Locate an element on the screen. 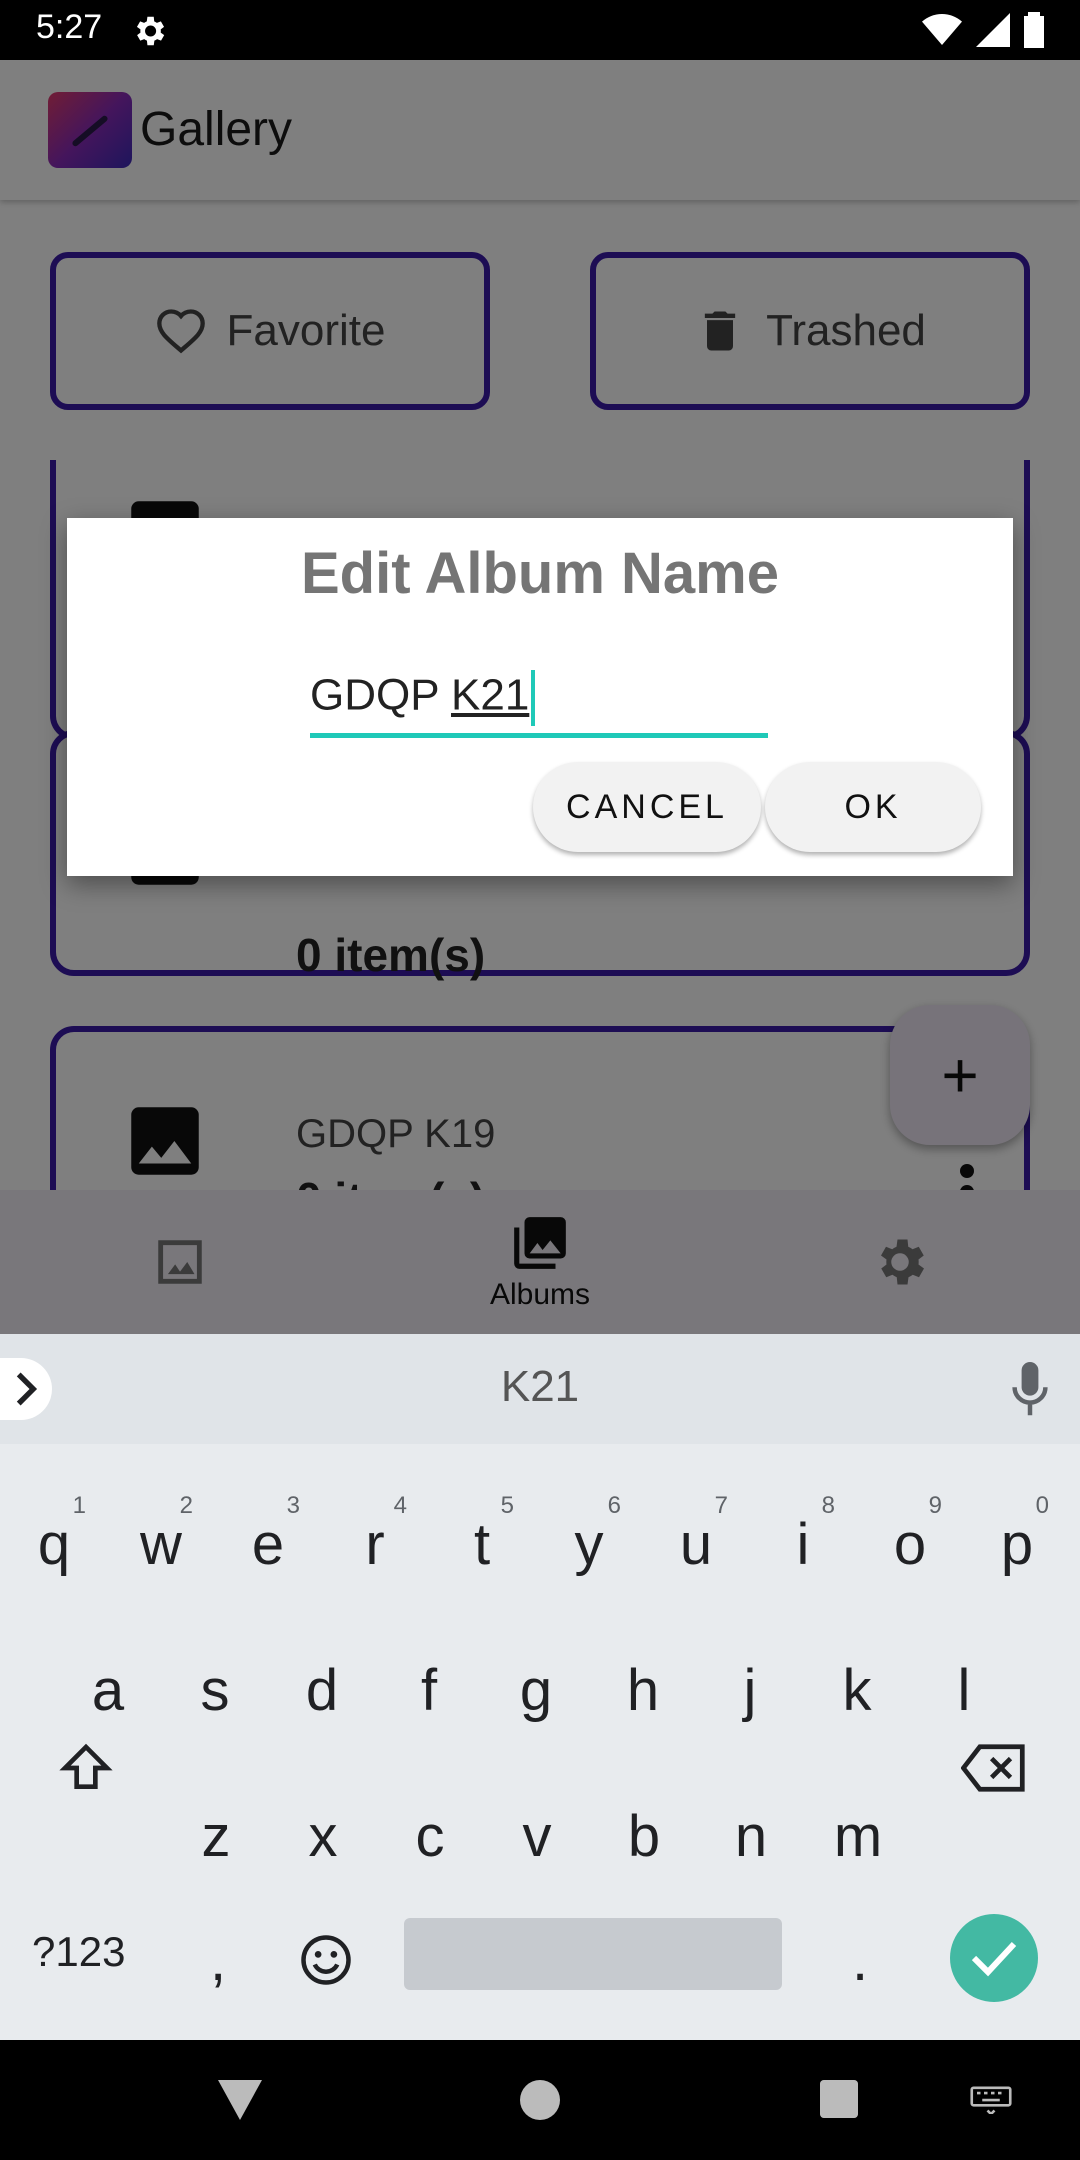 This screenshot has width=1080, height=2160. done-key is located at coordinates (994, 1958).